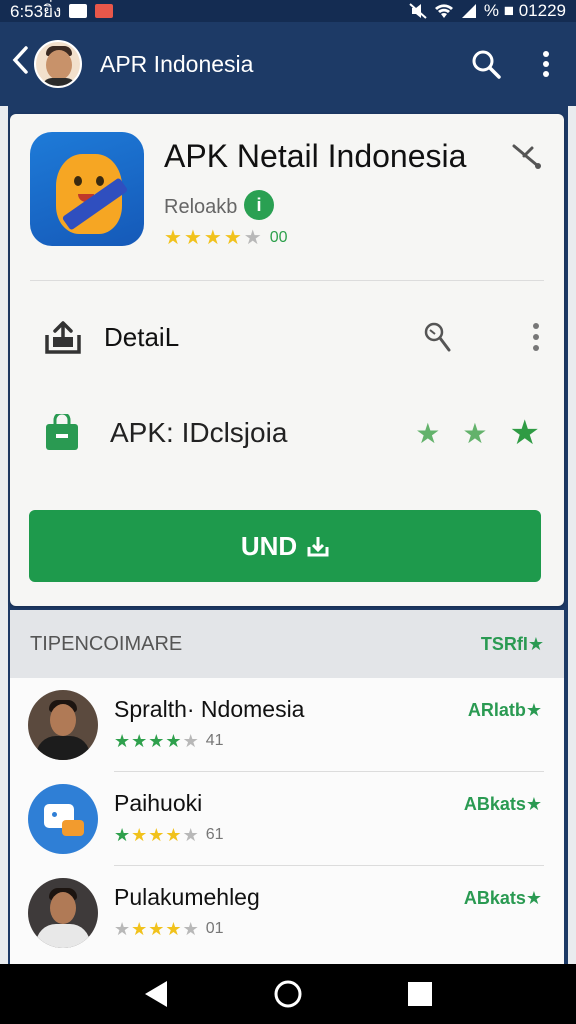  Describe the element at coordinates (62, 432) in the screenshot. I see `shopping-bag-icon` at that location.